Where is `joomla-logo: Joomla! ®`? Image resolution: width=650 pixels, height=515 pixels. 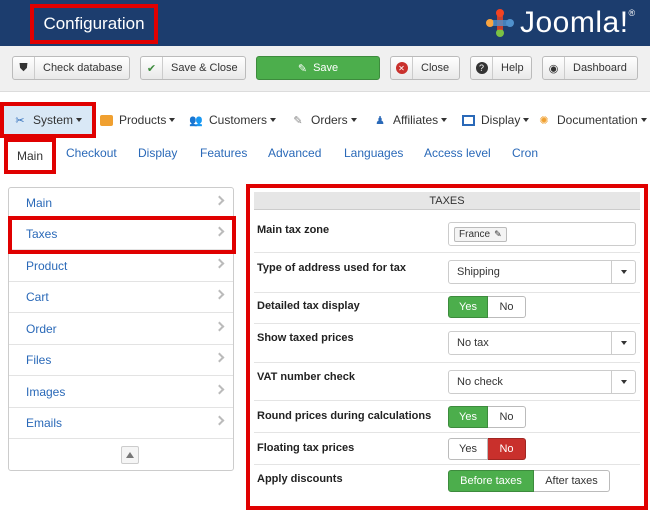
joomla-logo: Joomla! ® is located at coordinates (559, 23).